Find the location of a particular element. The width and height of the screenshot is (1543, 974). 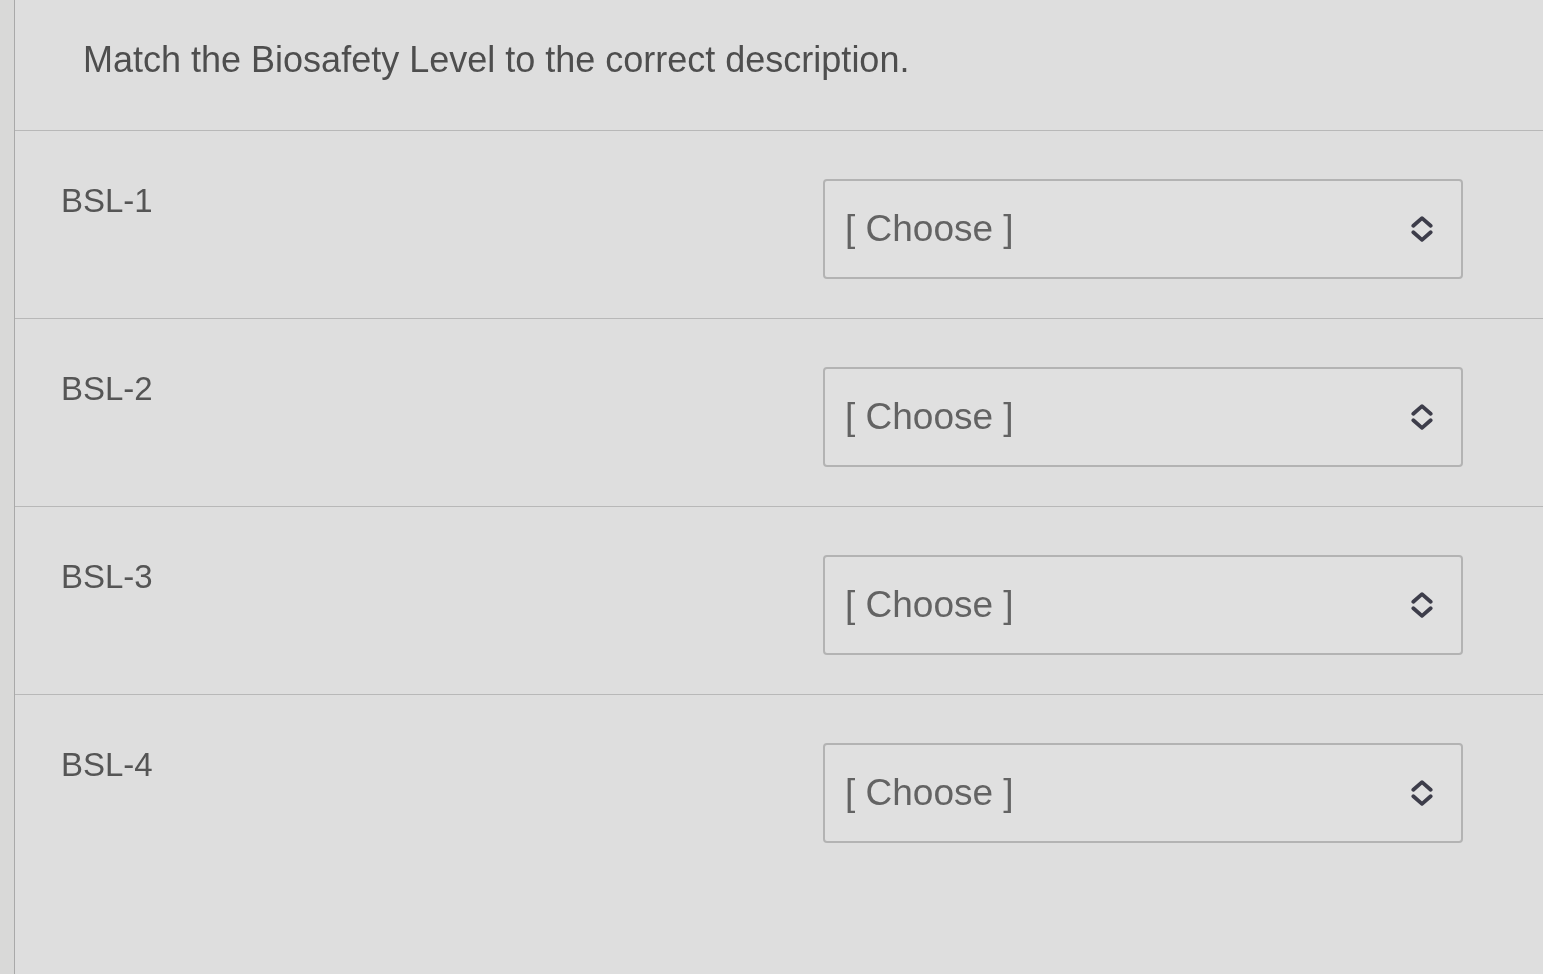

question-text: Match the Biosafety Level to the correct description. is located at coordinates (496, 60).